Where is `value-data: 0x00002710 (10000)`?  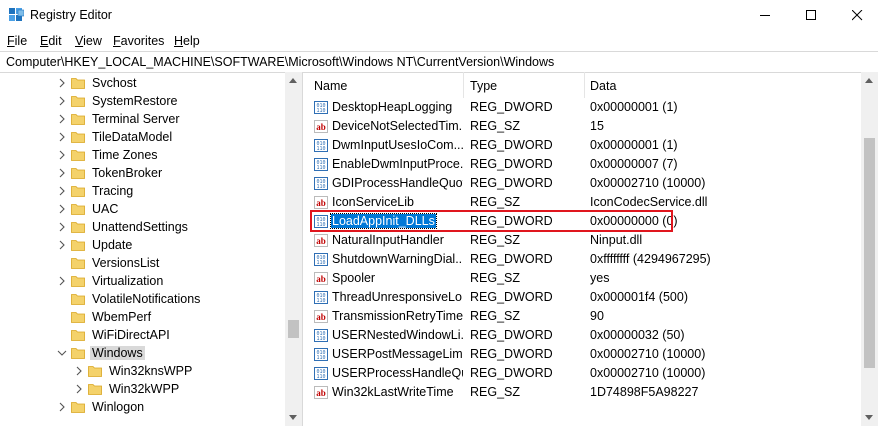 value-data: 0x00002710 (10000) is located at coordinates (648, 354).